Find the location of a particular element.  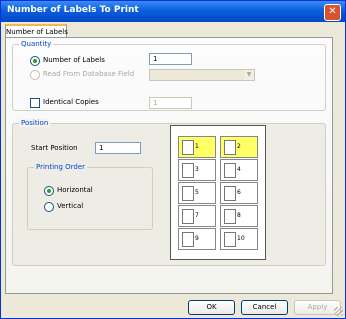

title-bar: Number of Labels To Print ✕ is located at coordinates (173, 11).